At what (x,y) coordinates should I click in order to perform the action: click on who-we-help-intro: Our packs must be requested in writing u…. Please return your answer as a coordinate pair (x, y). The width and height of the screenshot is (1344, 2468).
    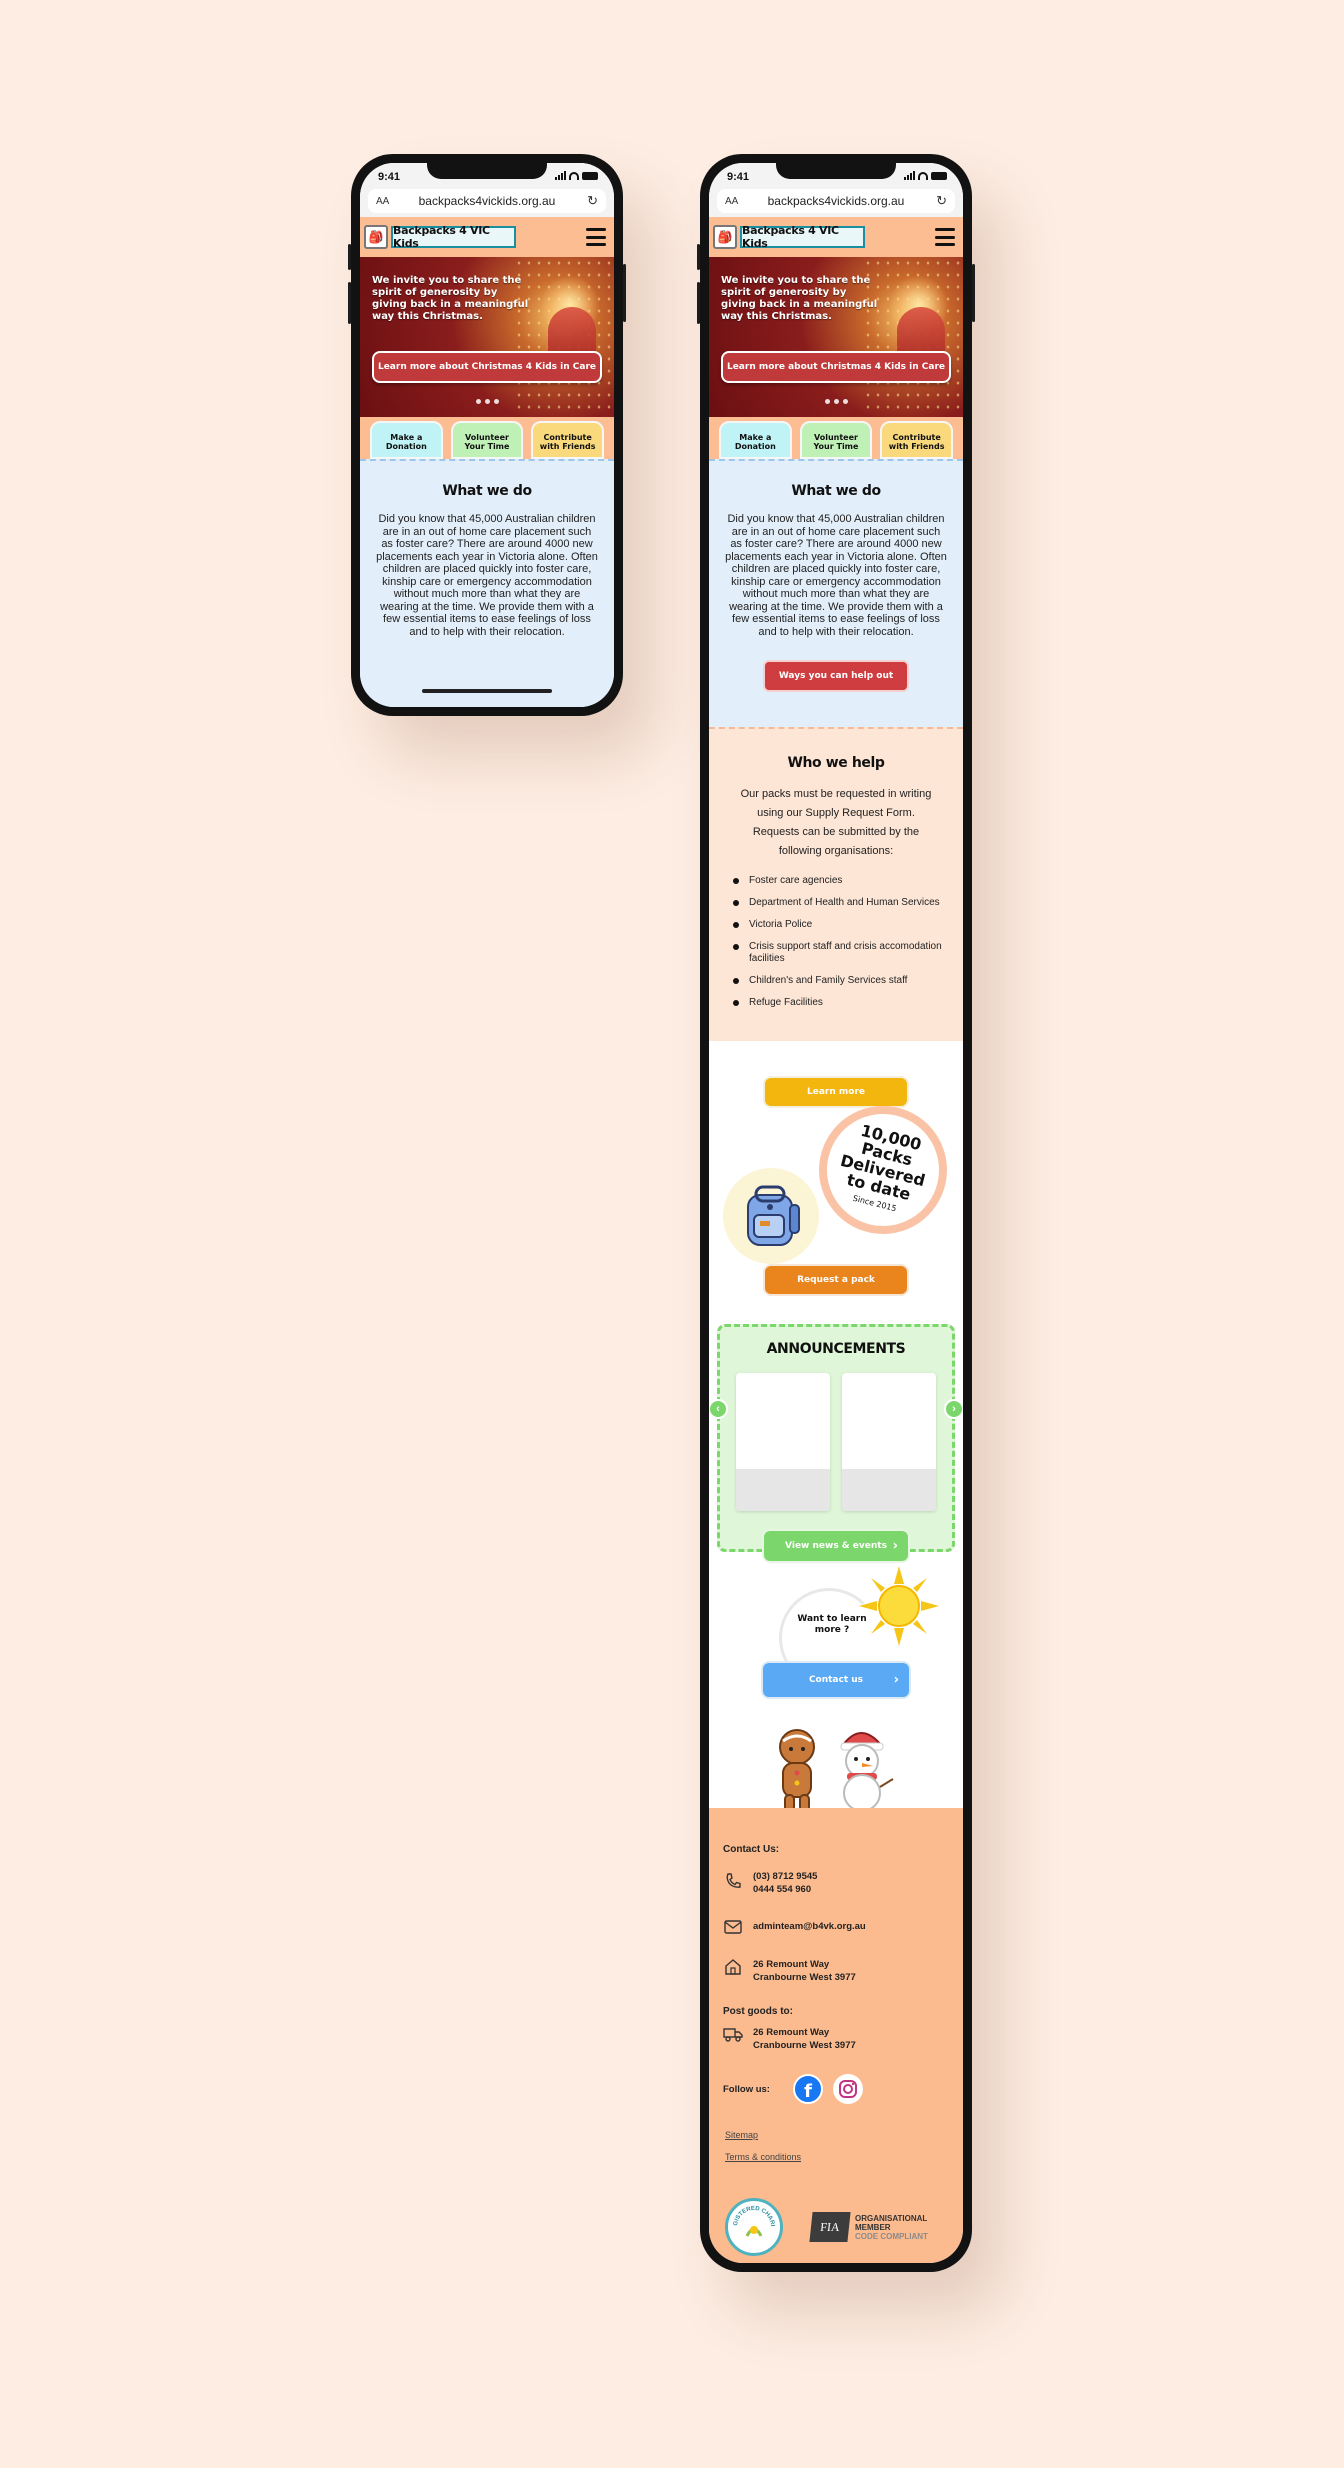
    Looking at the image, I should click on (836, 822).